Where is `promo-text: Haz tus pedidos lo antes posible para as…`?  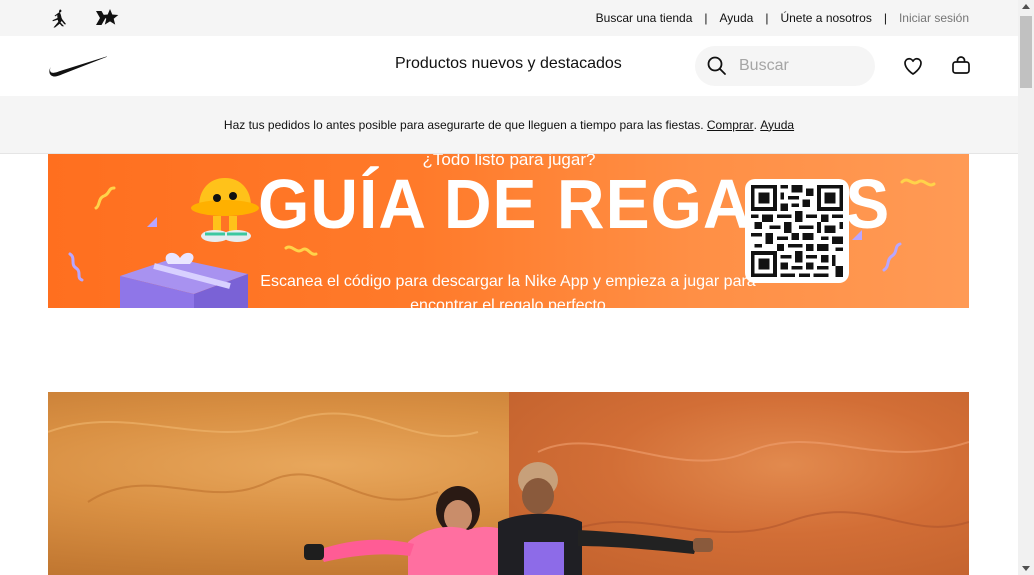 promo-text: Haz tus pedidos lo antes posible para as… is located at coordinates (463, 124).